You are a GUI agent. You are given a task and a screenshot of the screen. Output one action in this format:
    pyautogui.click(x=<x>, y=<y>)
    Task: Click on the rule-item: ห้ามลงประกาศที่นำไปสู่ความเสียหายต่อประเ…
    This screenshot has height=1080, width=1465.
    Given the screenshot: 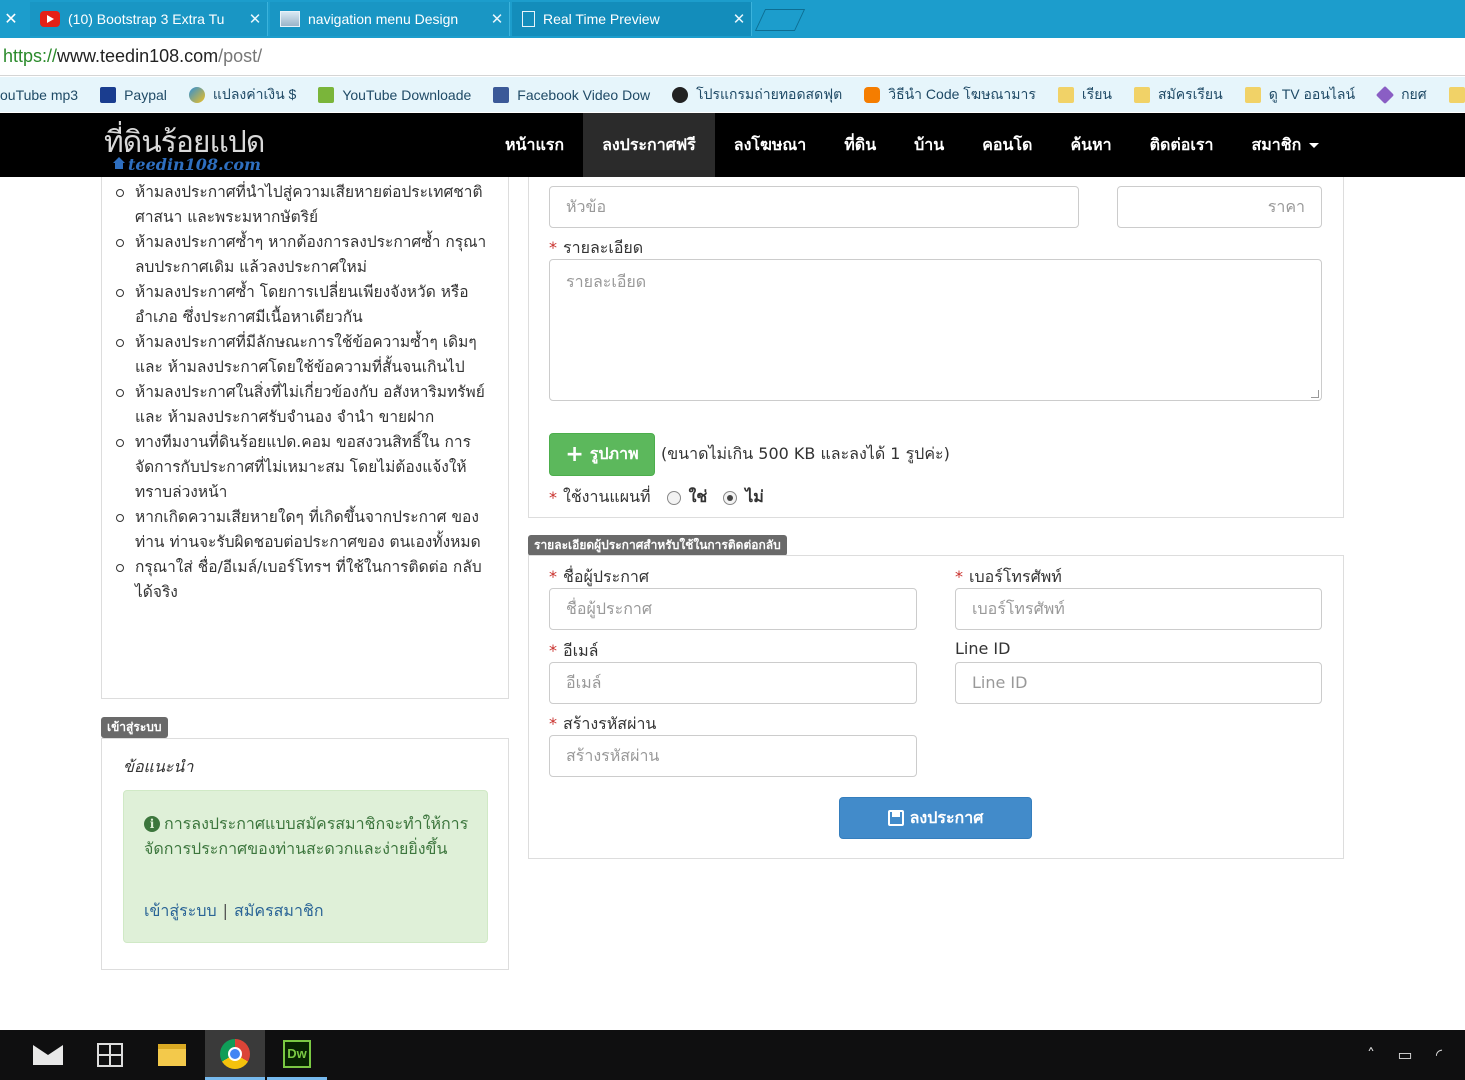 What is the action you would take?
    pyautogui.click(x=303, y=205)
    